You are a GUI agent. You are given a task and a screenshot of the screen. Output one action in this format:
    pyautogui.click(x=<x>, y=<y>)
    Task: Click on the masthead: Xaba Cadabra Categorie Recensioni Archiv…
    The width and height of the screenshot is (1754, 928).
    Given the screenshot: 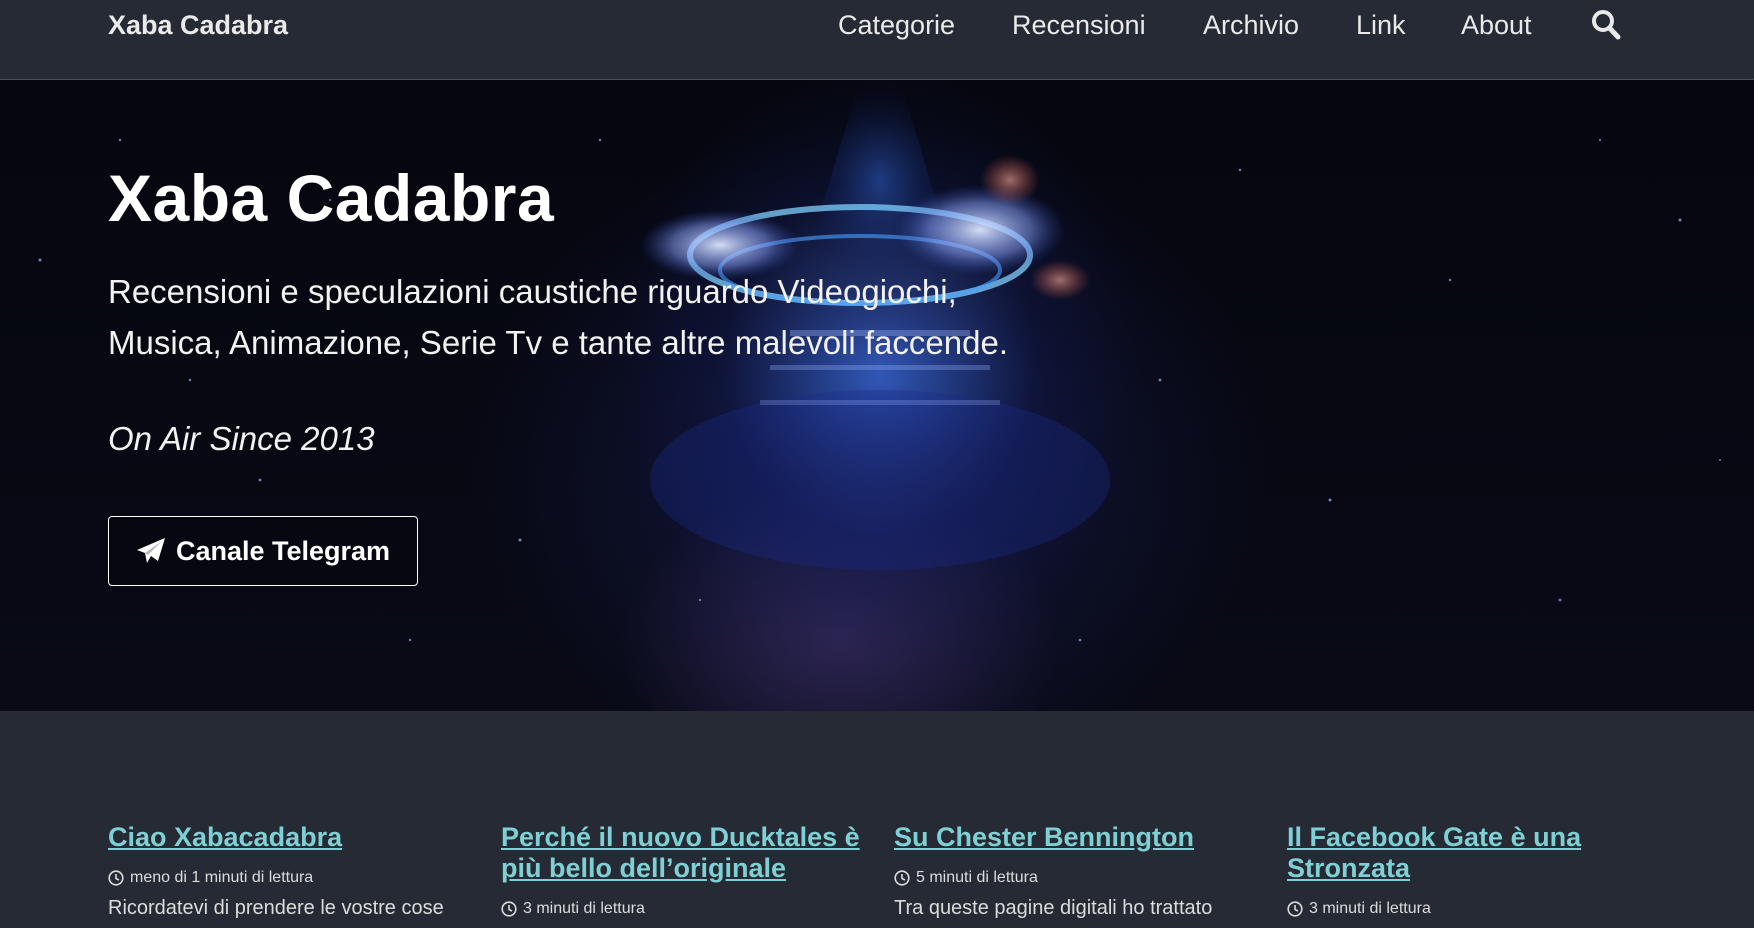 What is the action you would take?
    pyautogui.click(x=877, y=40)
    